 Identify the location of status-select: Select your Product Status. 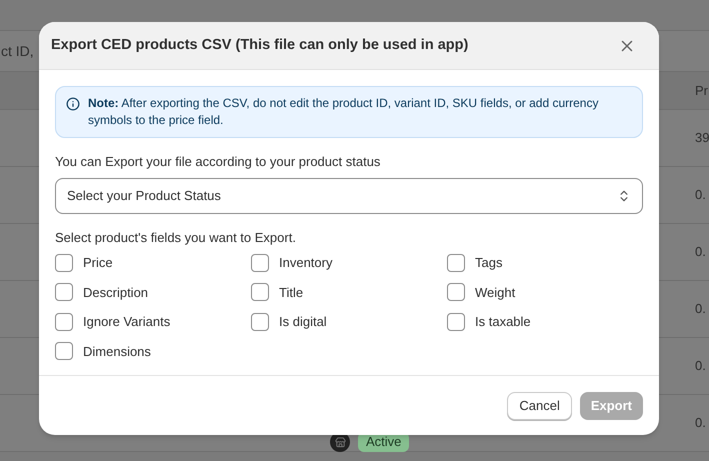
(349, 196).